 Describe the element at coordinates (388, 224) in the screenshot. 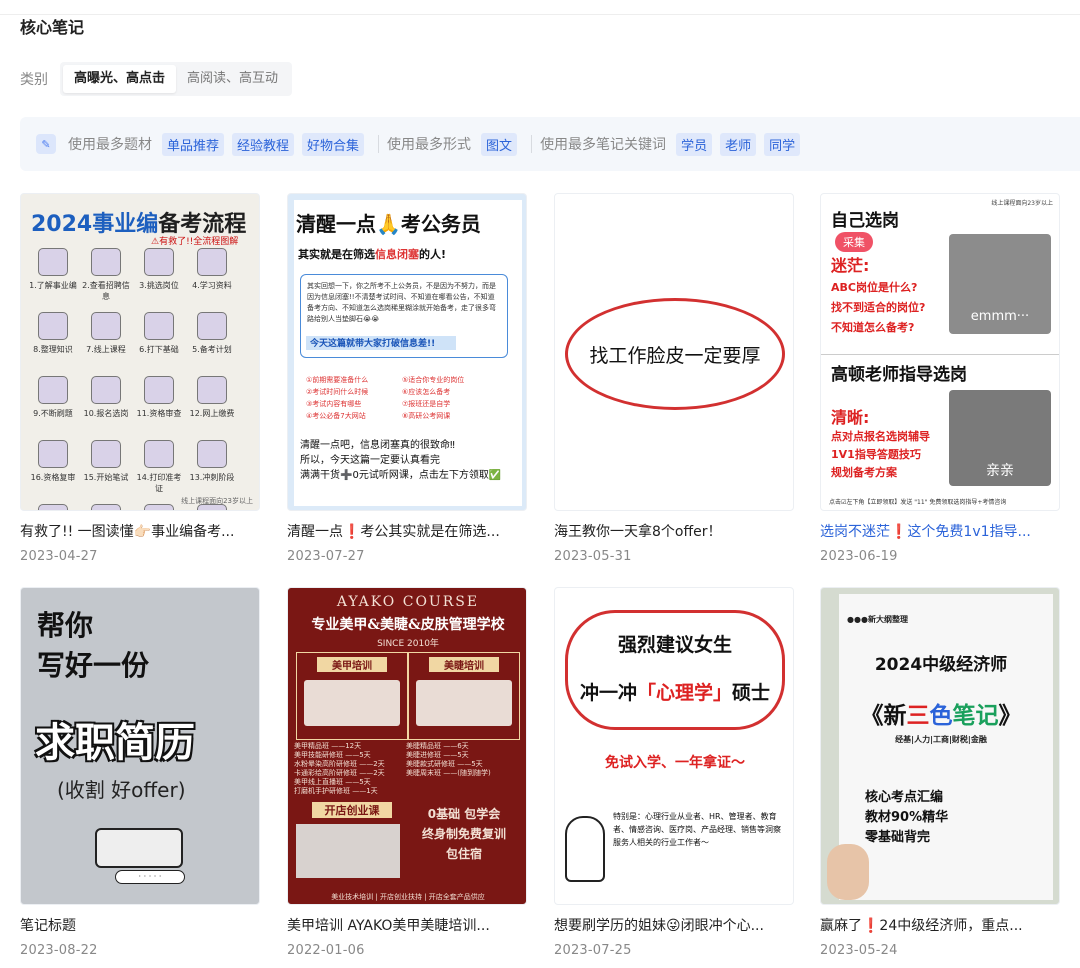

I see `thumb-heading: 清醒一点🙏考公务员` at that location.